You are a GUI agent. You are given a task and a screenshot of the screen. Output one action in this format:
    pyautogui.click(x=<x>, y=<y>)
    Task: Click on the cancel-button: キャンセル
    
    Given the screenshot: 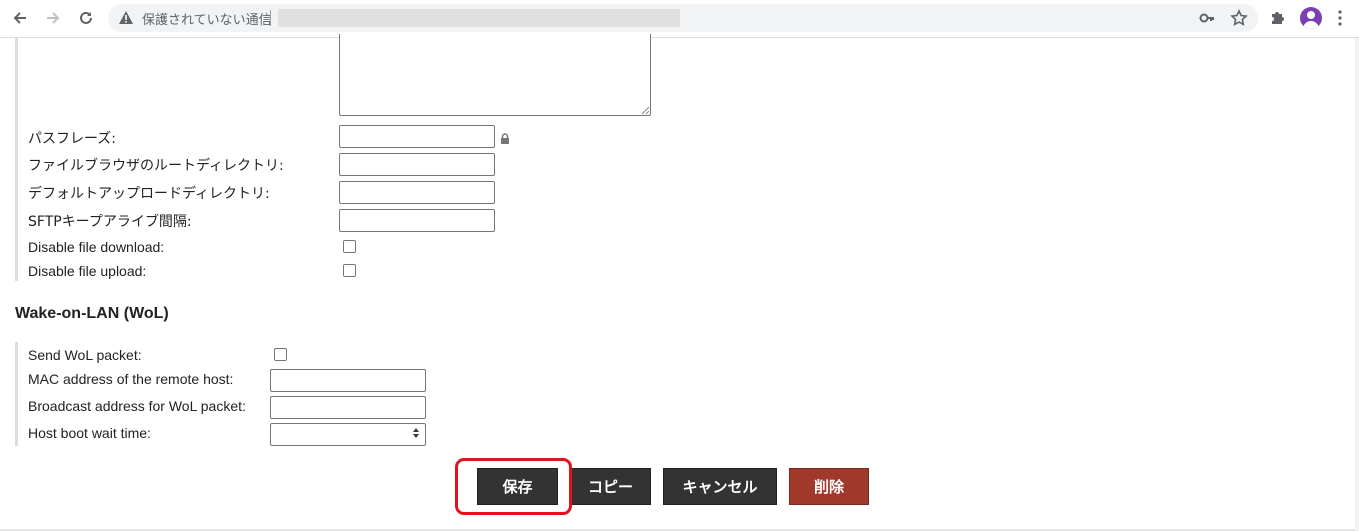 What is the action you would take?
    pyautogui.click(x=720, y=486)
    